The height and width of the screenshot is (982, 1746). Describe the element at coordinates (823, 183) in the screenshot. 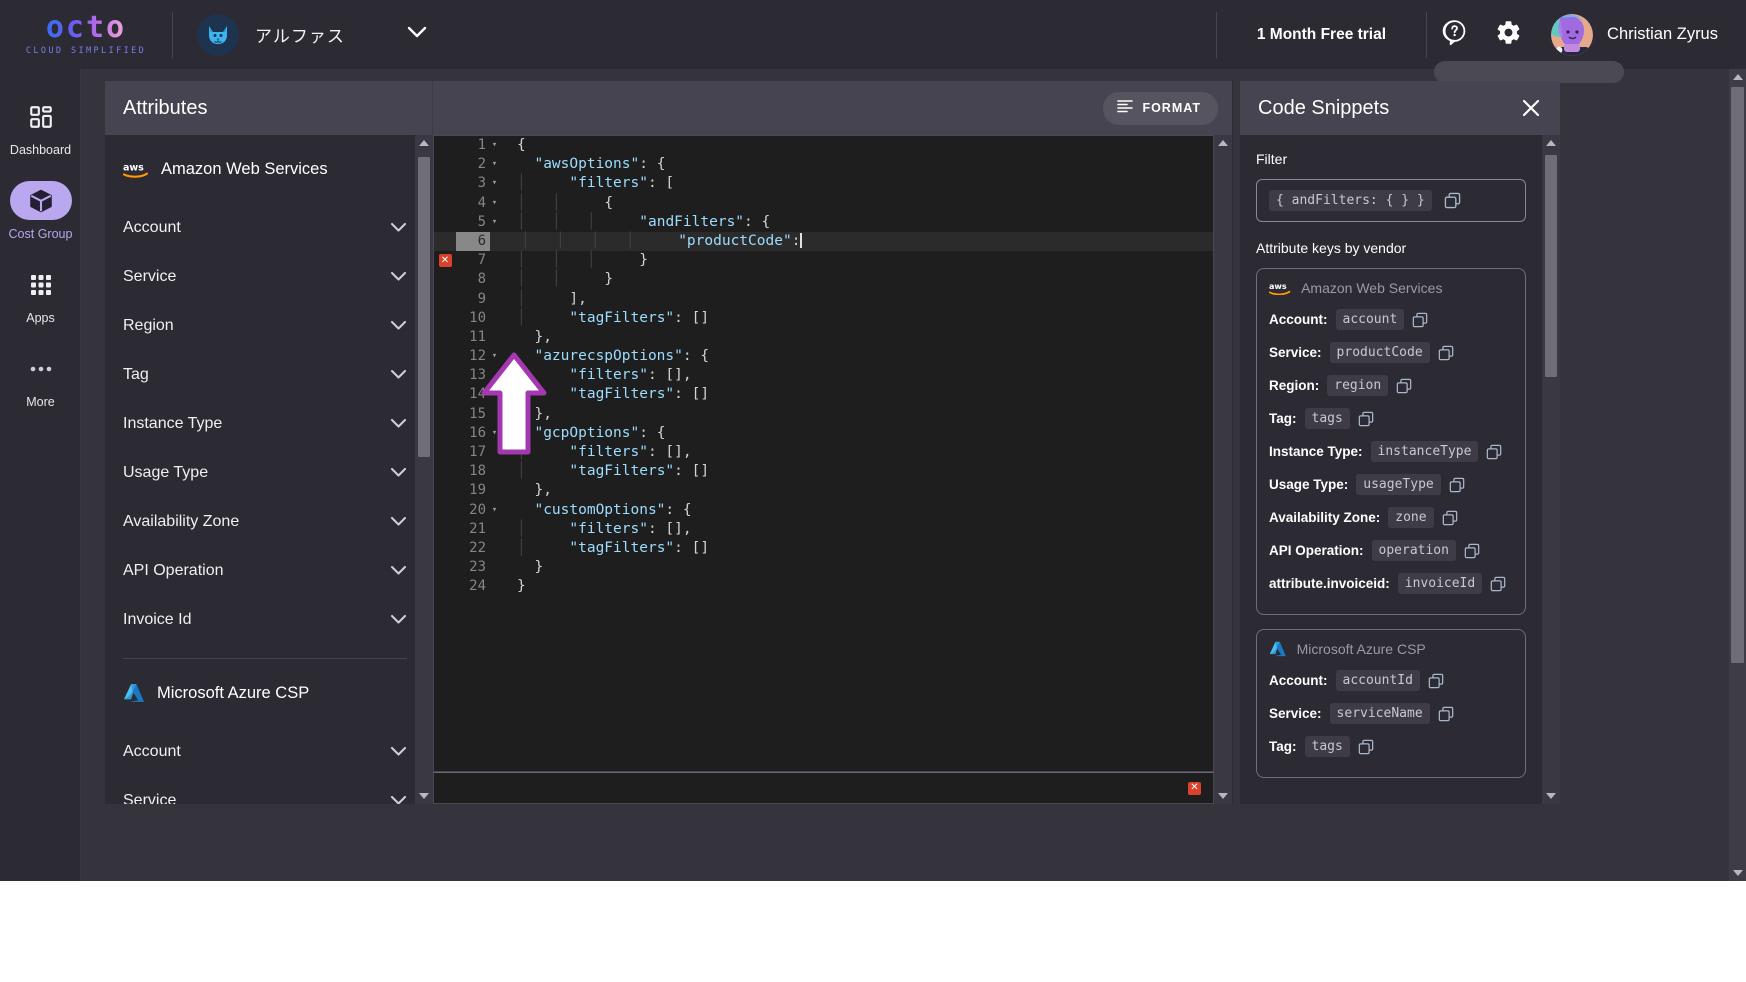

I see `code-line: 3 ▾ │ "filters": [` at that location.